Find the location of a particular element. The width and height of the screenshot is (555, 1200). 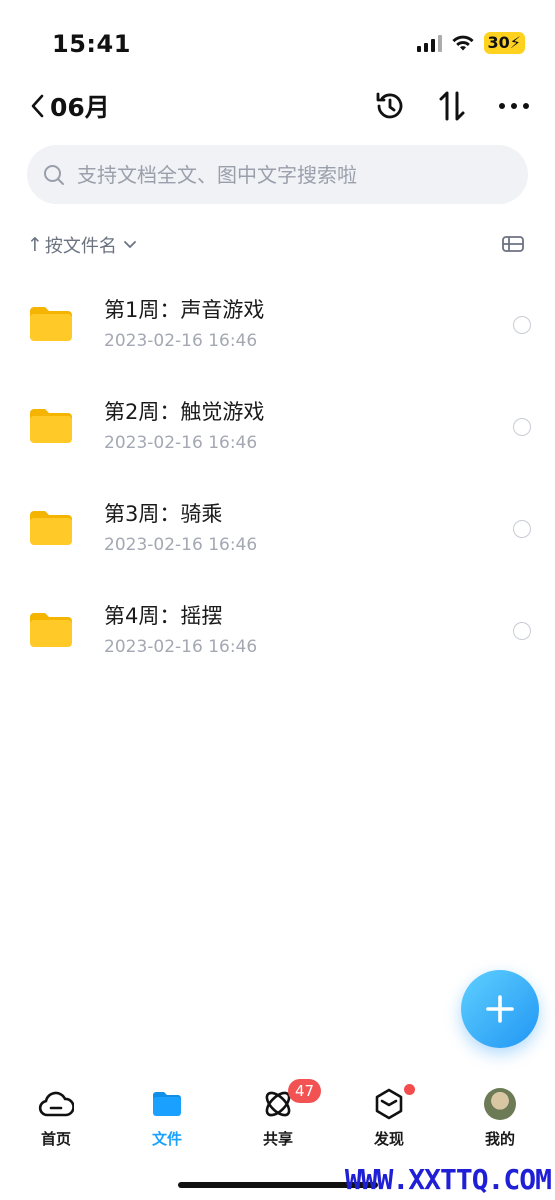

file-name: 第3周：骑乘 is located at coordinates (163, 514).